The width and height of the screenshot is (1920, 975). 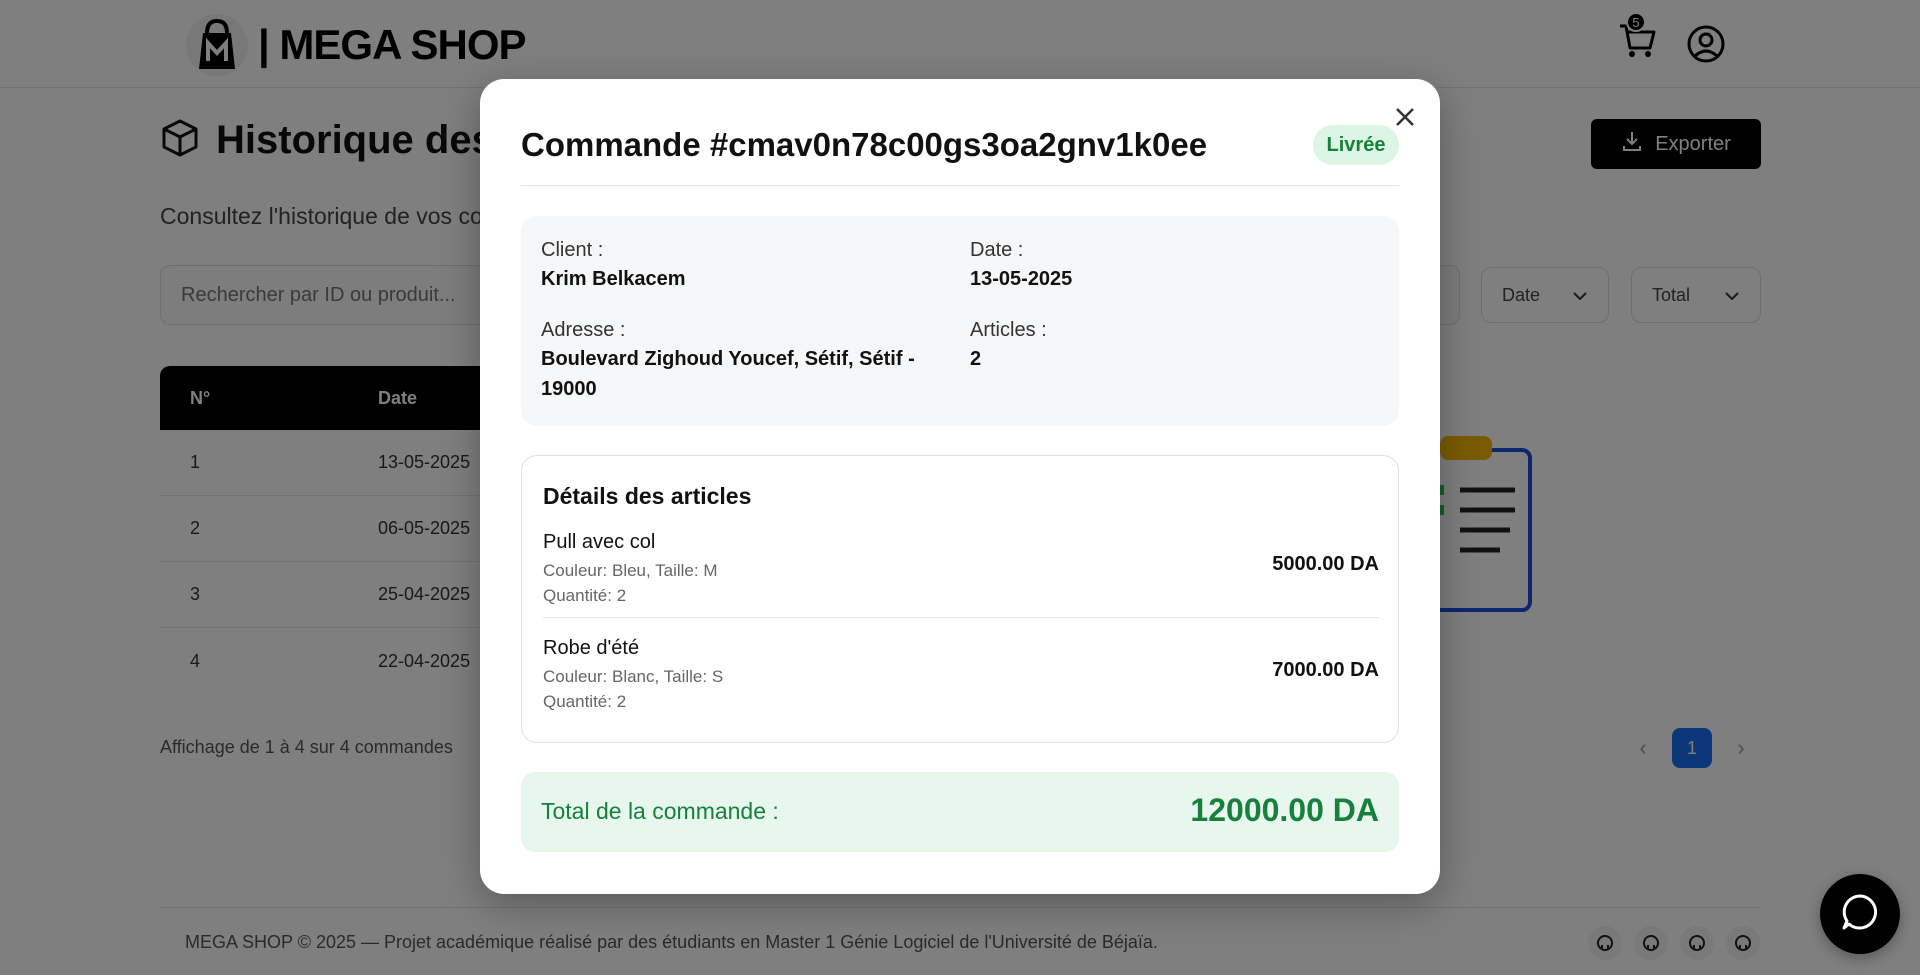 What do you see at coordinates (1008, 330) in the screenshot?
I see `articles-label: Articles :` at bounding box center [1008, 330].